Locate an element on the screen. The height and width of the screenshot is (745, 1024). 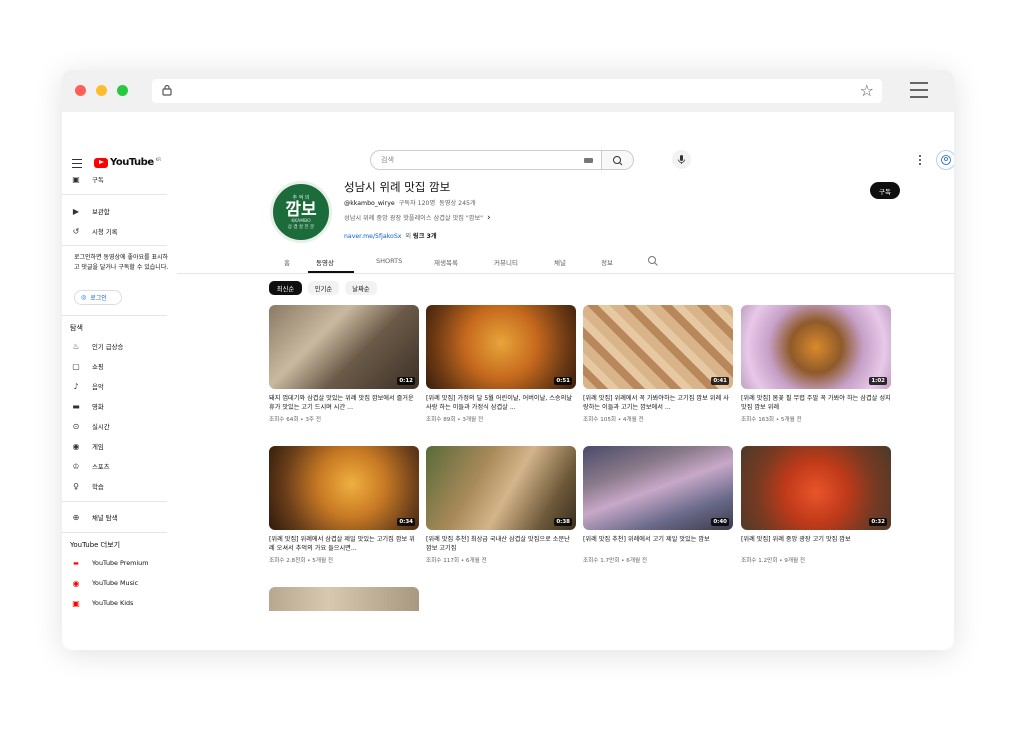
youtube-play-icon is located at coordinates (101, 162).